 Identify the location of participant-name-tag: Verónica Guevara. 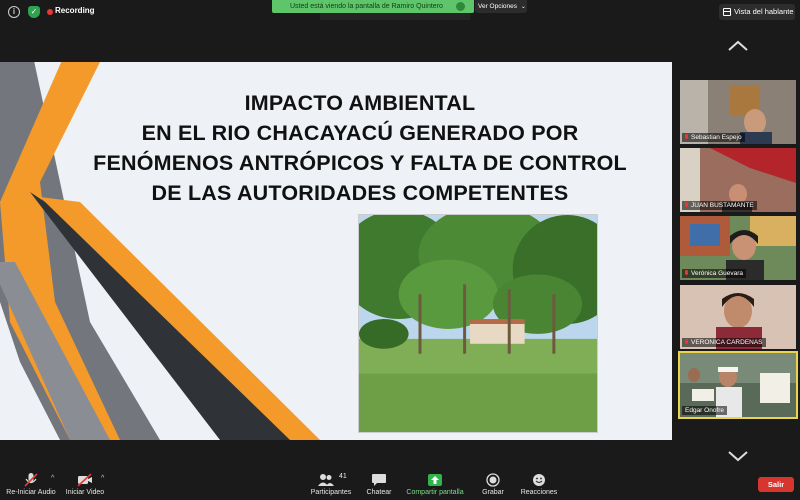
(714, 273).